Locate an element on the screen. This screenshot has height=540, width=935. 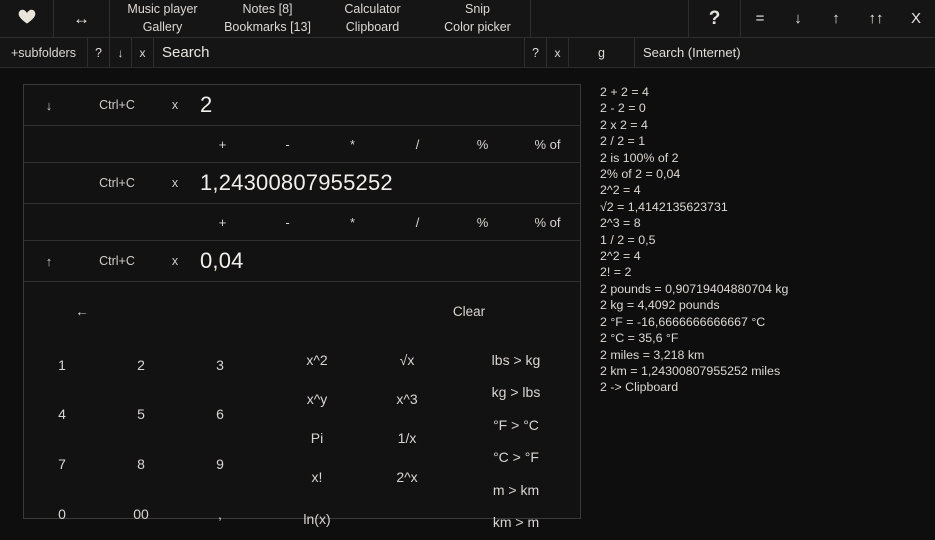
square-root-button: √x is located at coordinates (407, 360).